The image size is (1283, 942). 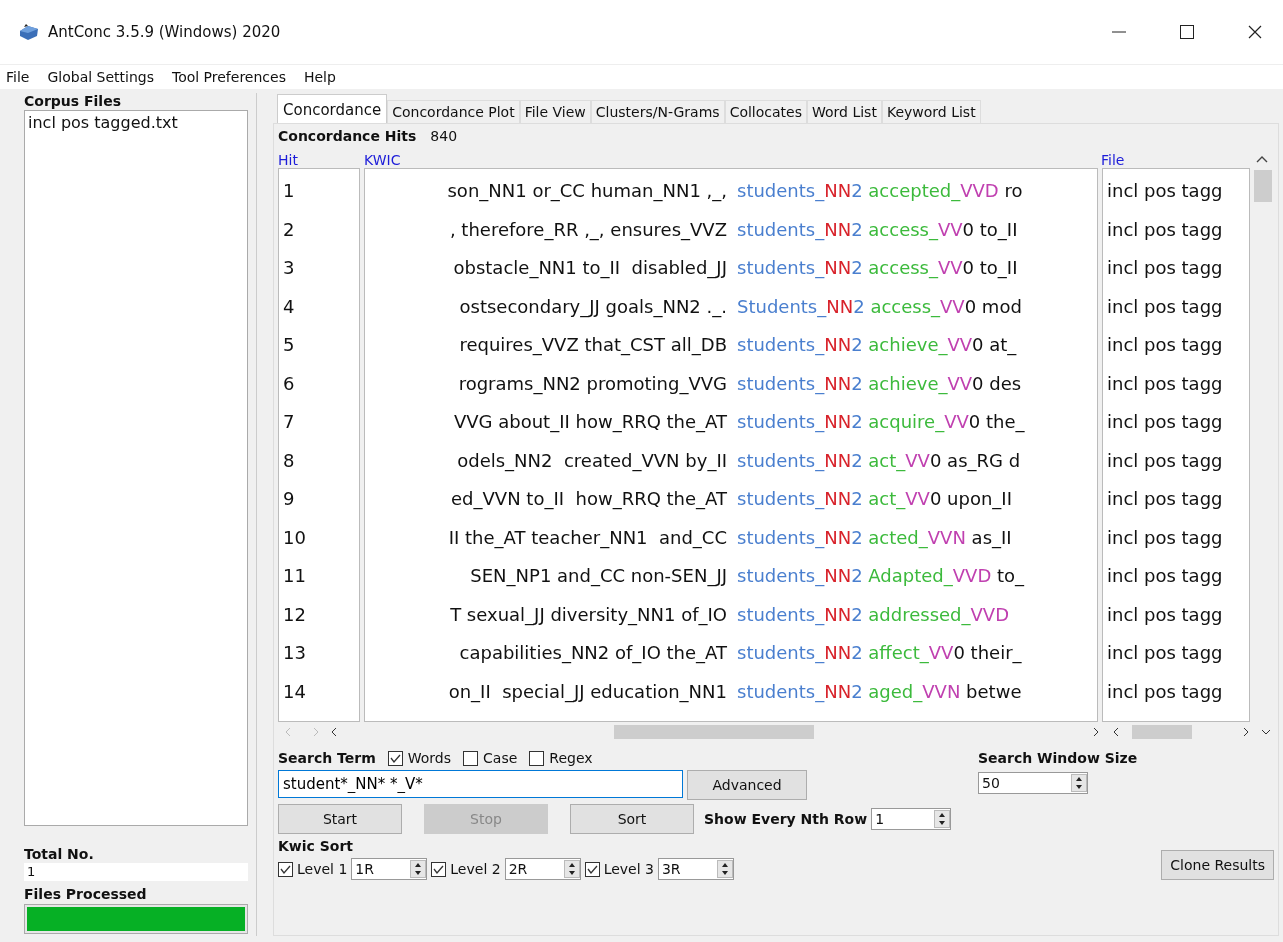 What do you see at coordinates (429, 758) in the screenshot?
I see `checkbox-label: Words` at bounding box center [429, 758].